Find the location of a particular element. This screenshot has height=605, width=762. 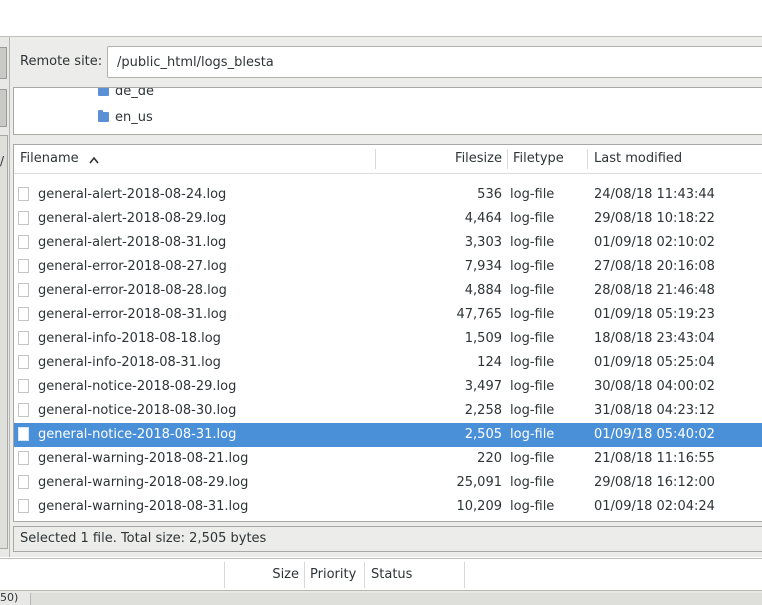

cell-last-modified: 01/09/18 05:19:23 is located at coordinates (654, 314).